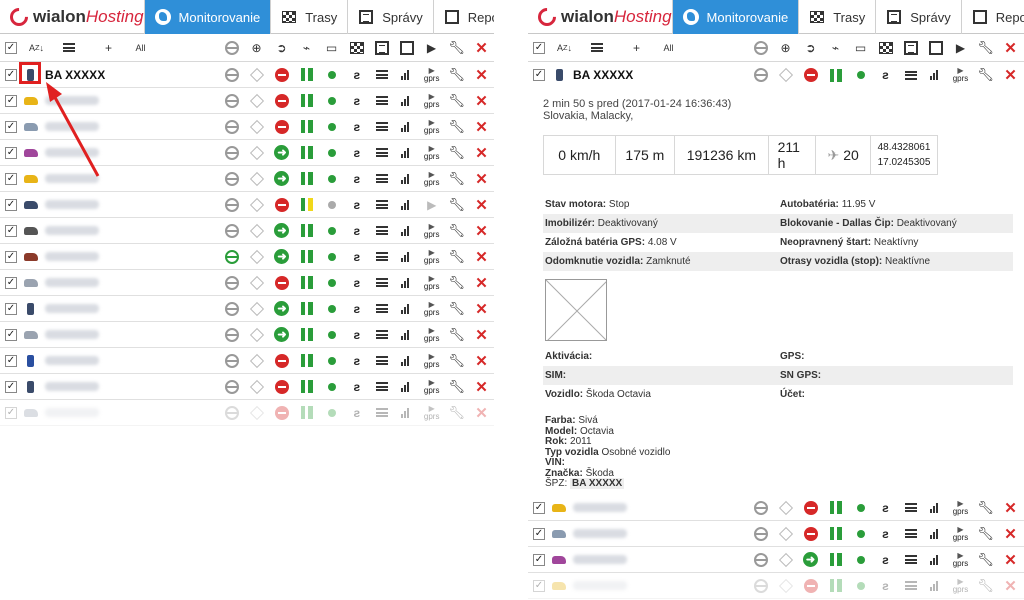 Image resolution: width=1024 pixels, height=600 pixels. I want to click on tab-reporty: Reporty, so click(992, 17).